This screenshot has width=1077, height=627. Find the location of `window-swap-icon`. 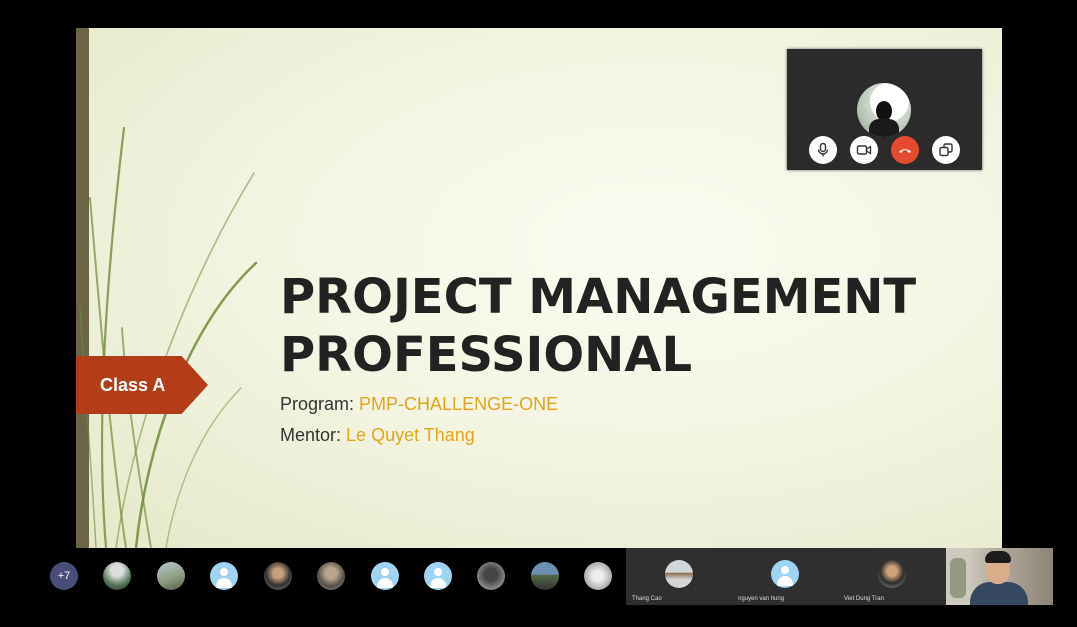

window-swap-icon is located at coordinates (946, 150).